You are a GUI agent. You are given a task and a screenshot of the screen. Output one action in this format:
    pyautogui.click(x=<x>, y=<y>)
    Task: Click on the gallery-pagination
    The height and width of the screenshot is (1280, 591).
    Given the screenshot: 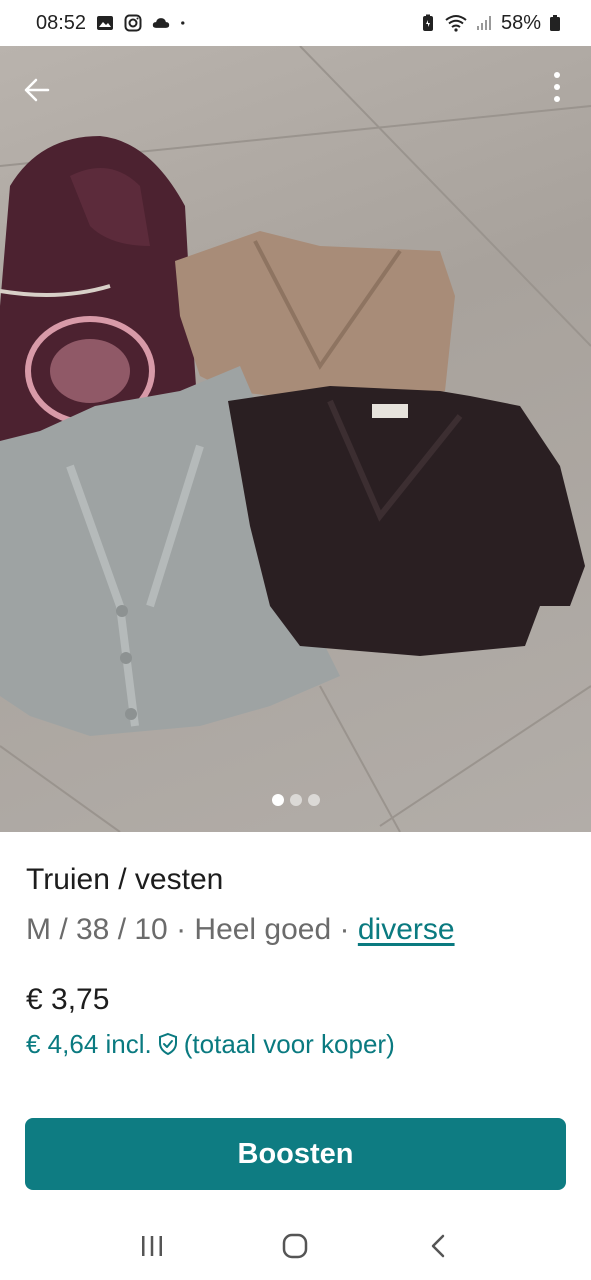 What is the action you would take?
    pyautogui.click(x=295, y=800)
    